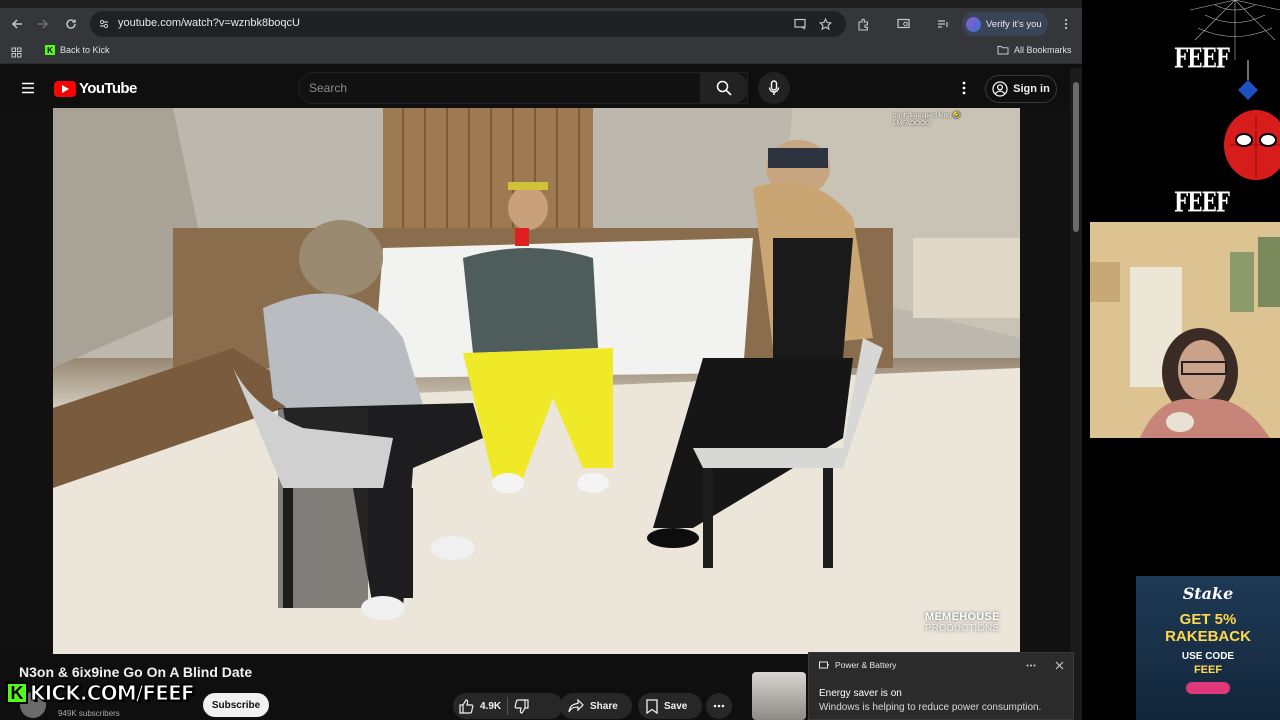 The width and height of the screenshot is (1280, 720). I want to click on extensions-icon, so click(863, 24).